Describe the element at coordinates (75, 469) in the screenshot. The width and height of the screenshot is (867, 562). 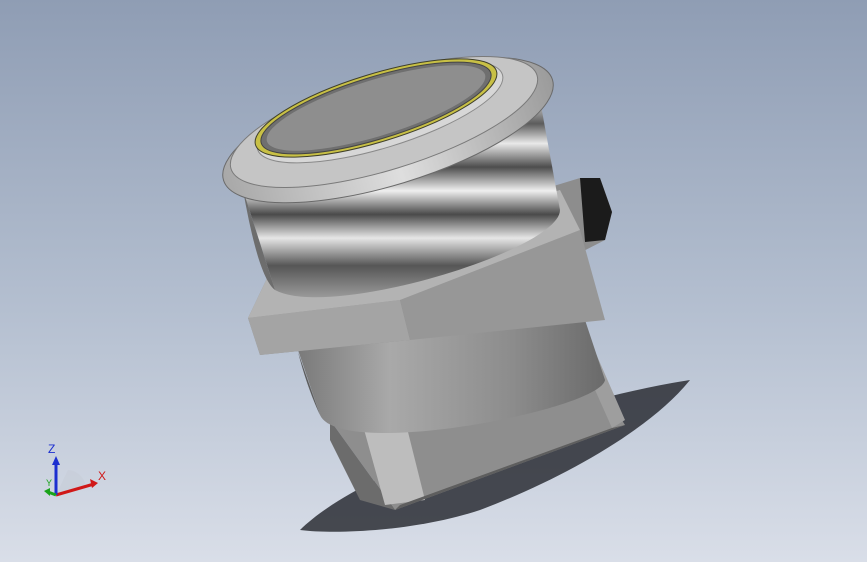
I see `coordinate-triad: X Z Y` at that location.